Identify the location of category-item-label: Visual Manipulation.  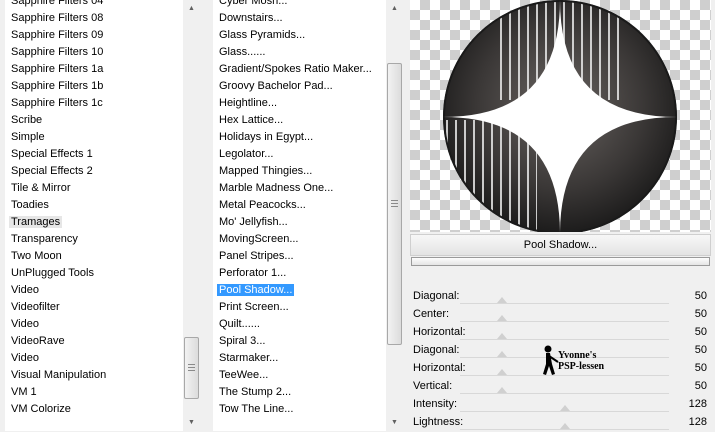
(59, 375).